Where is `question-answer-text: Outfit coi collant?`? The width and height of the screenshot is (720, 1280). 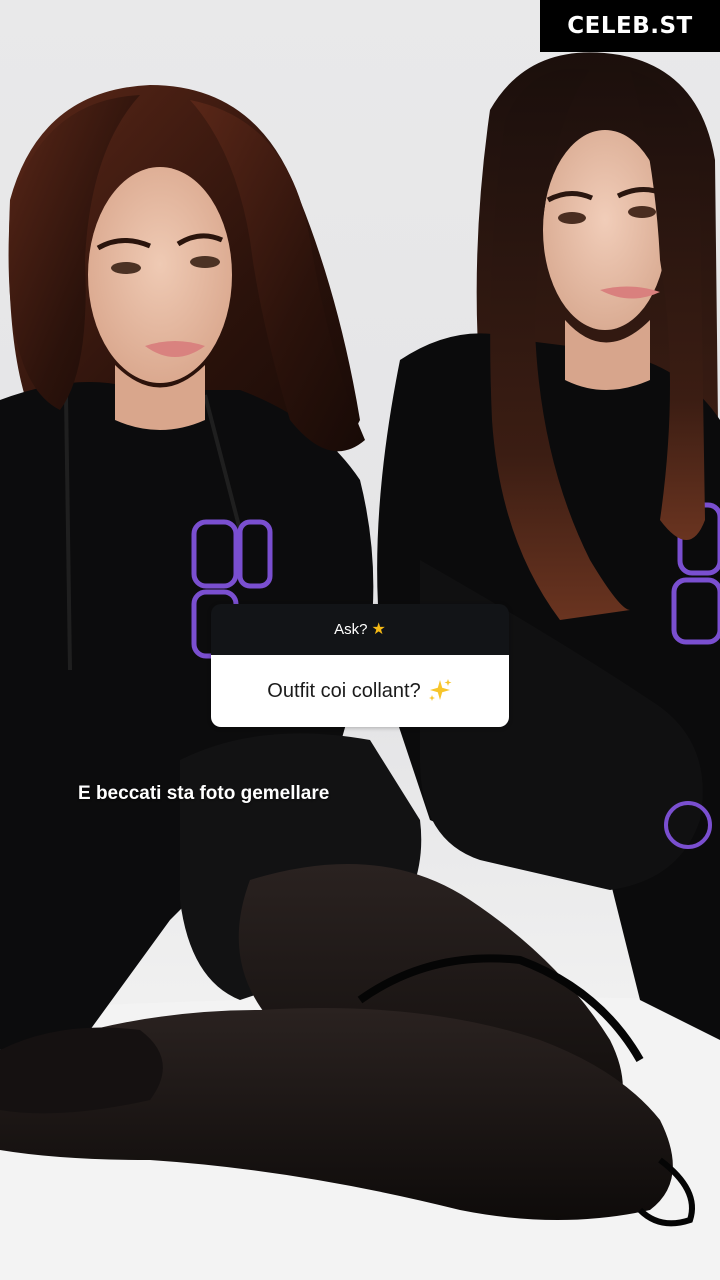 question-answer-text: Outfit coi collant? is located at coordinates (344, 690).